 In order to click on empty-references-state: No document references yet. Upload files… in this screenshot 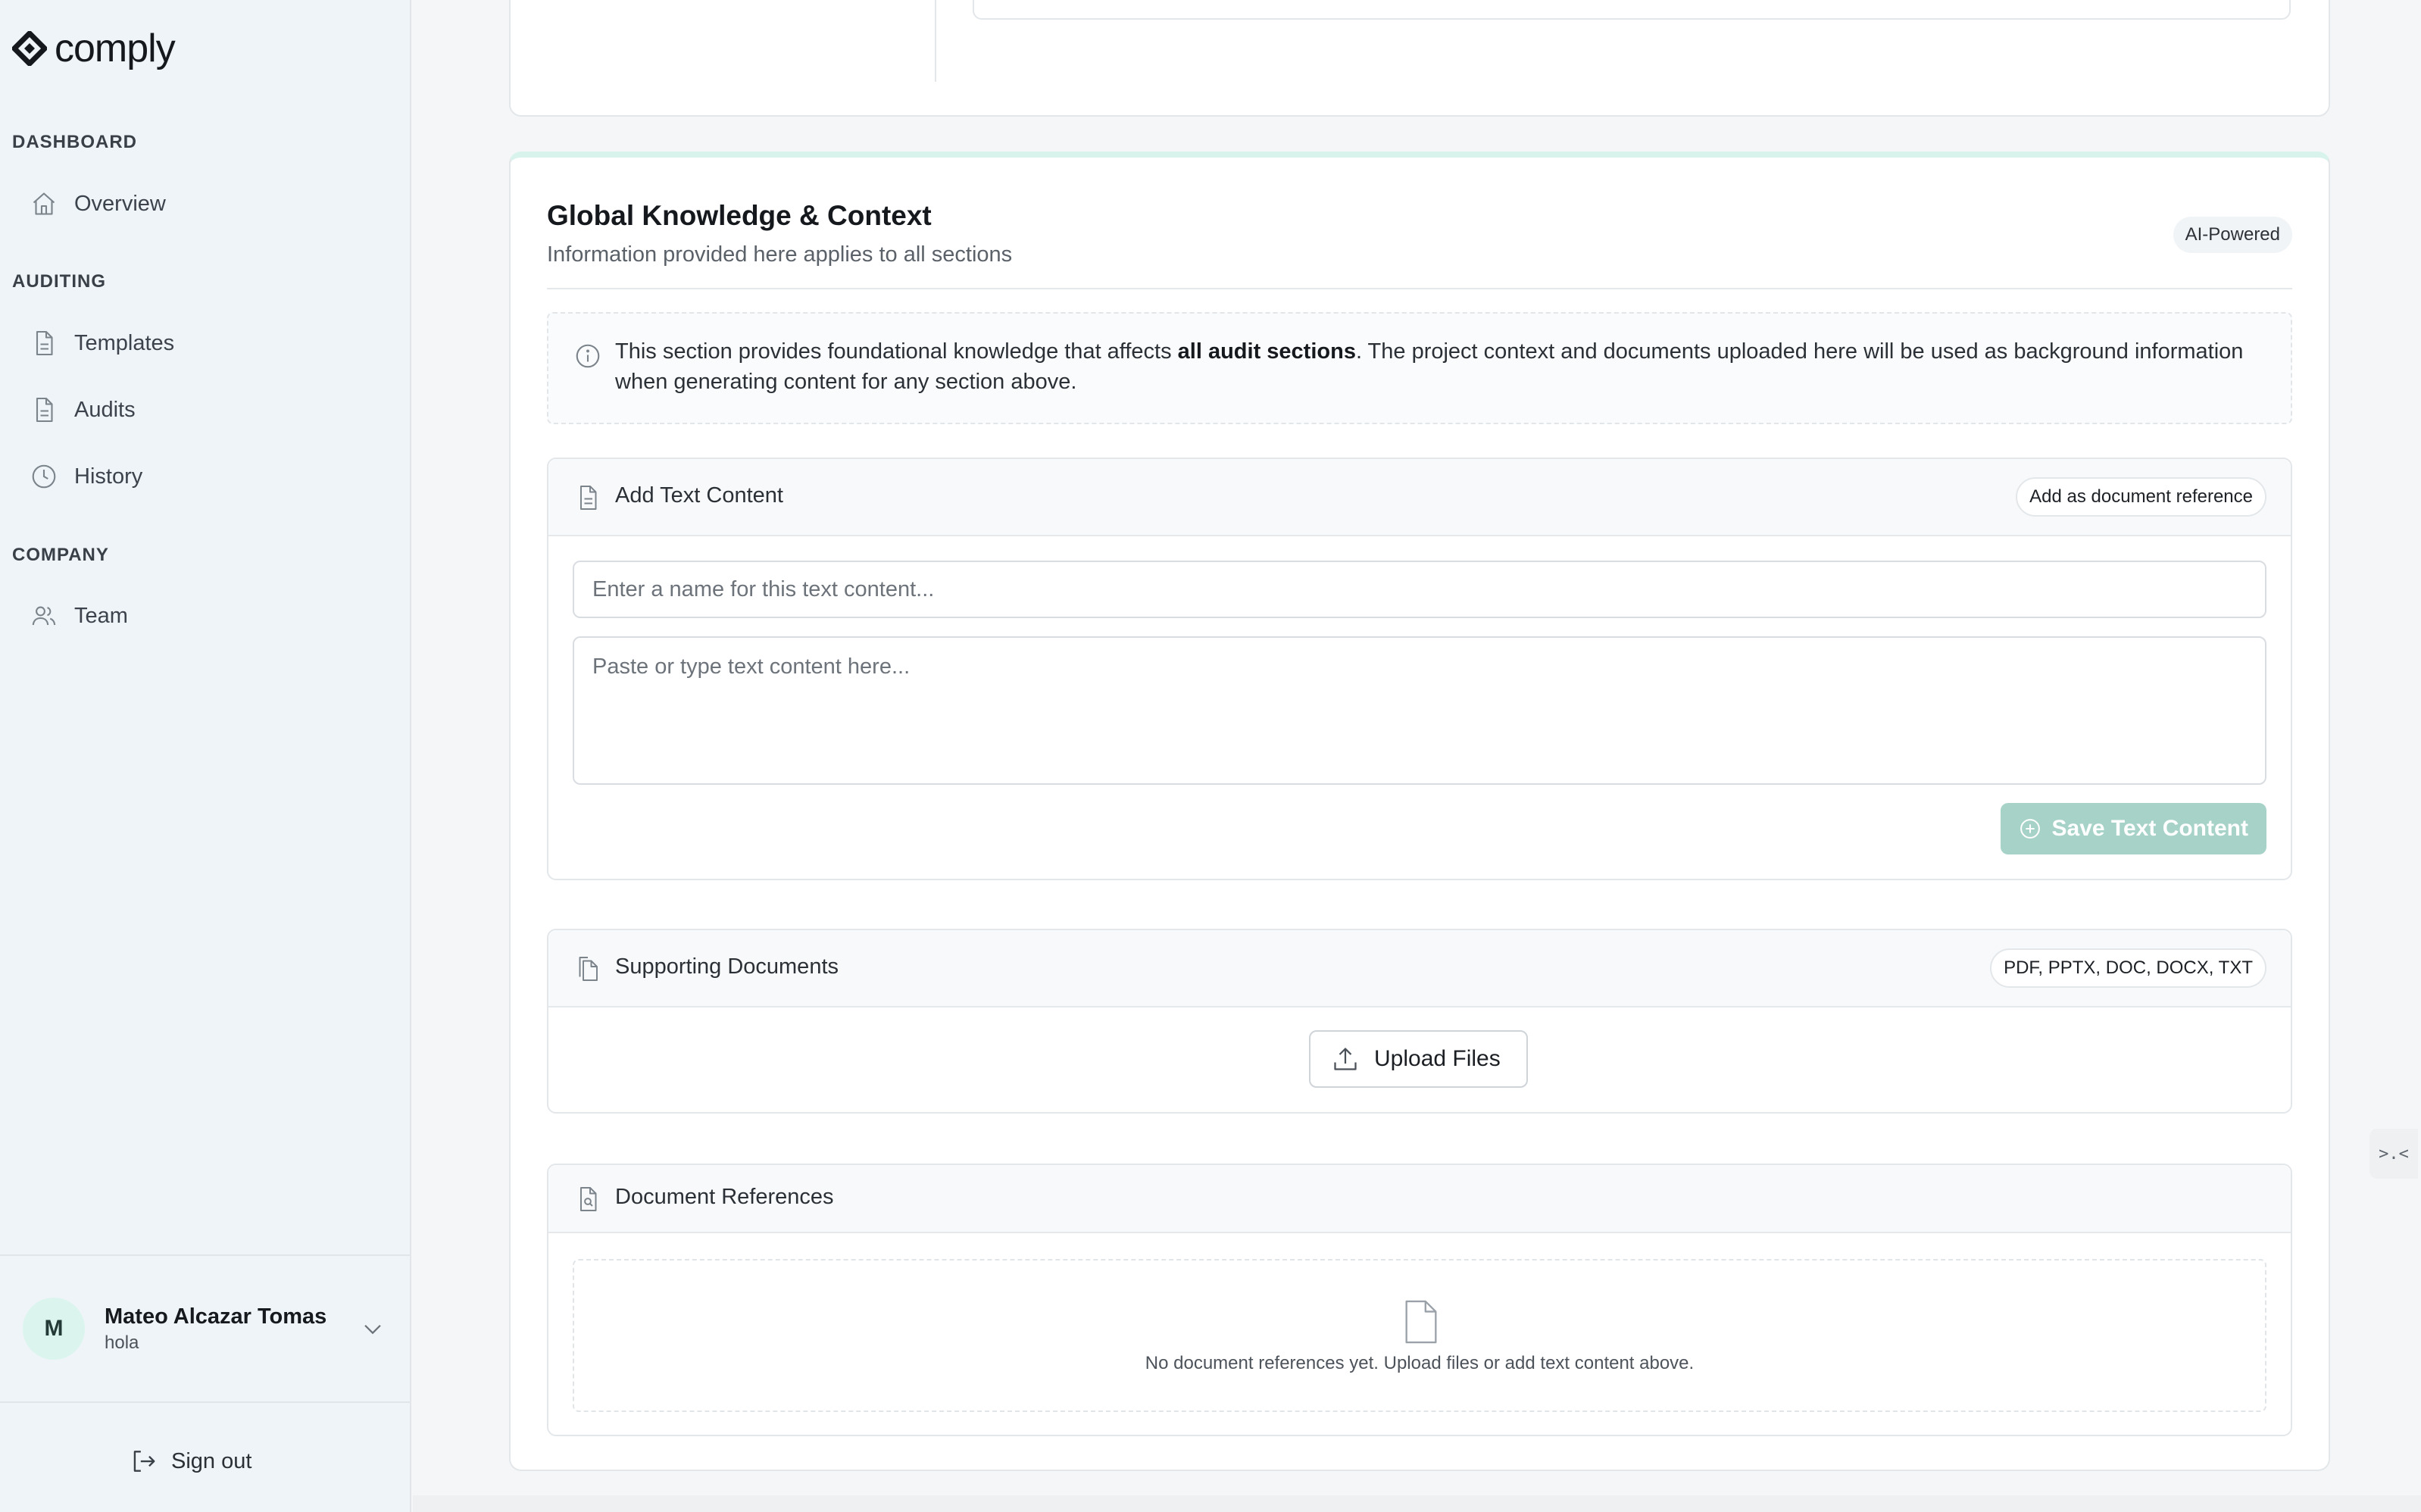, I will do `click(1419, 1335)`.